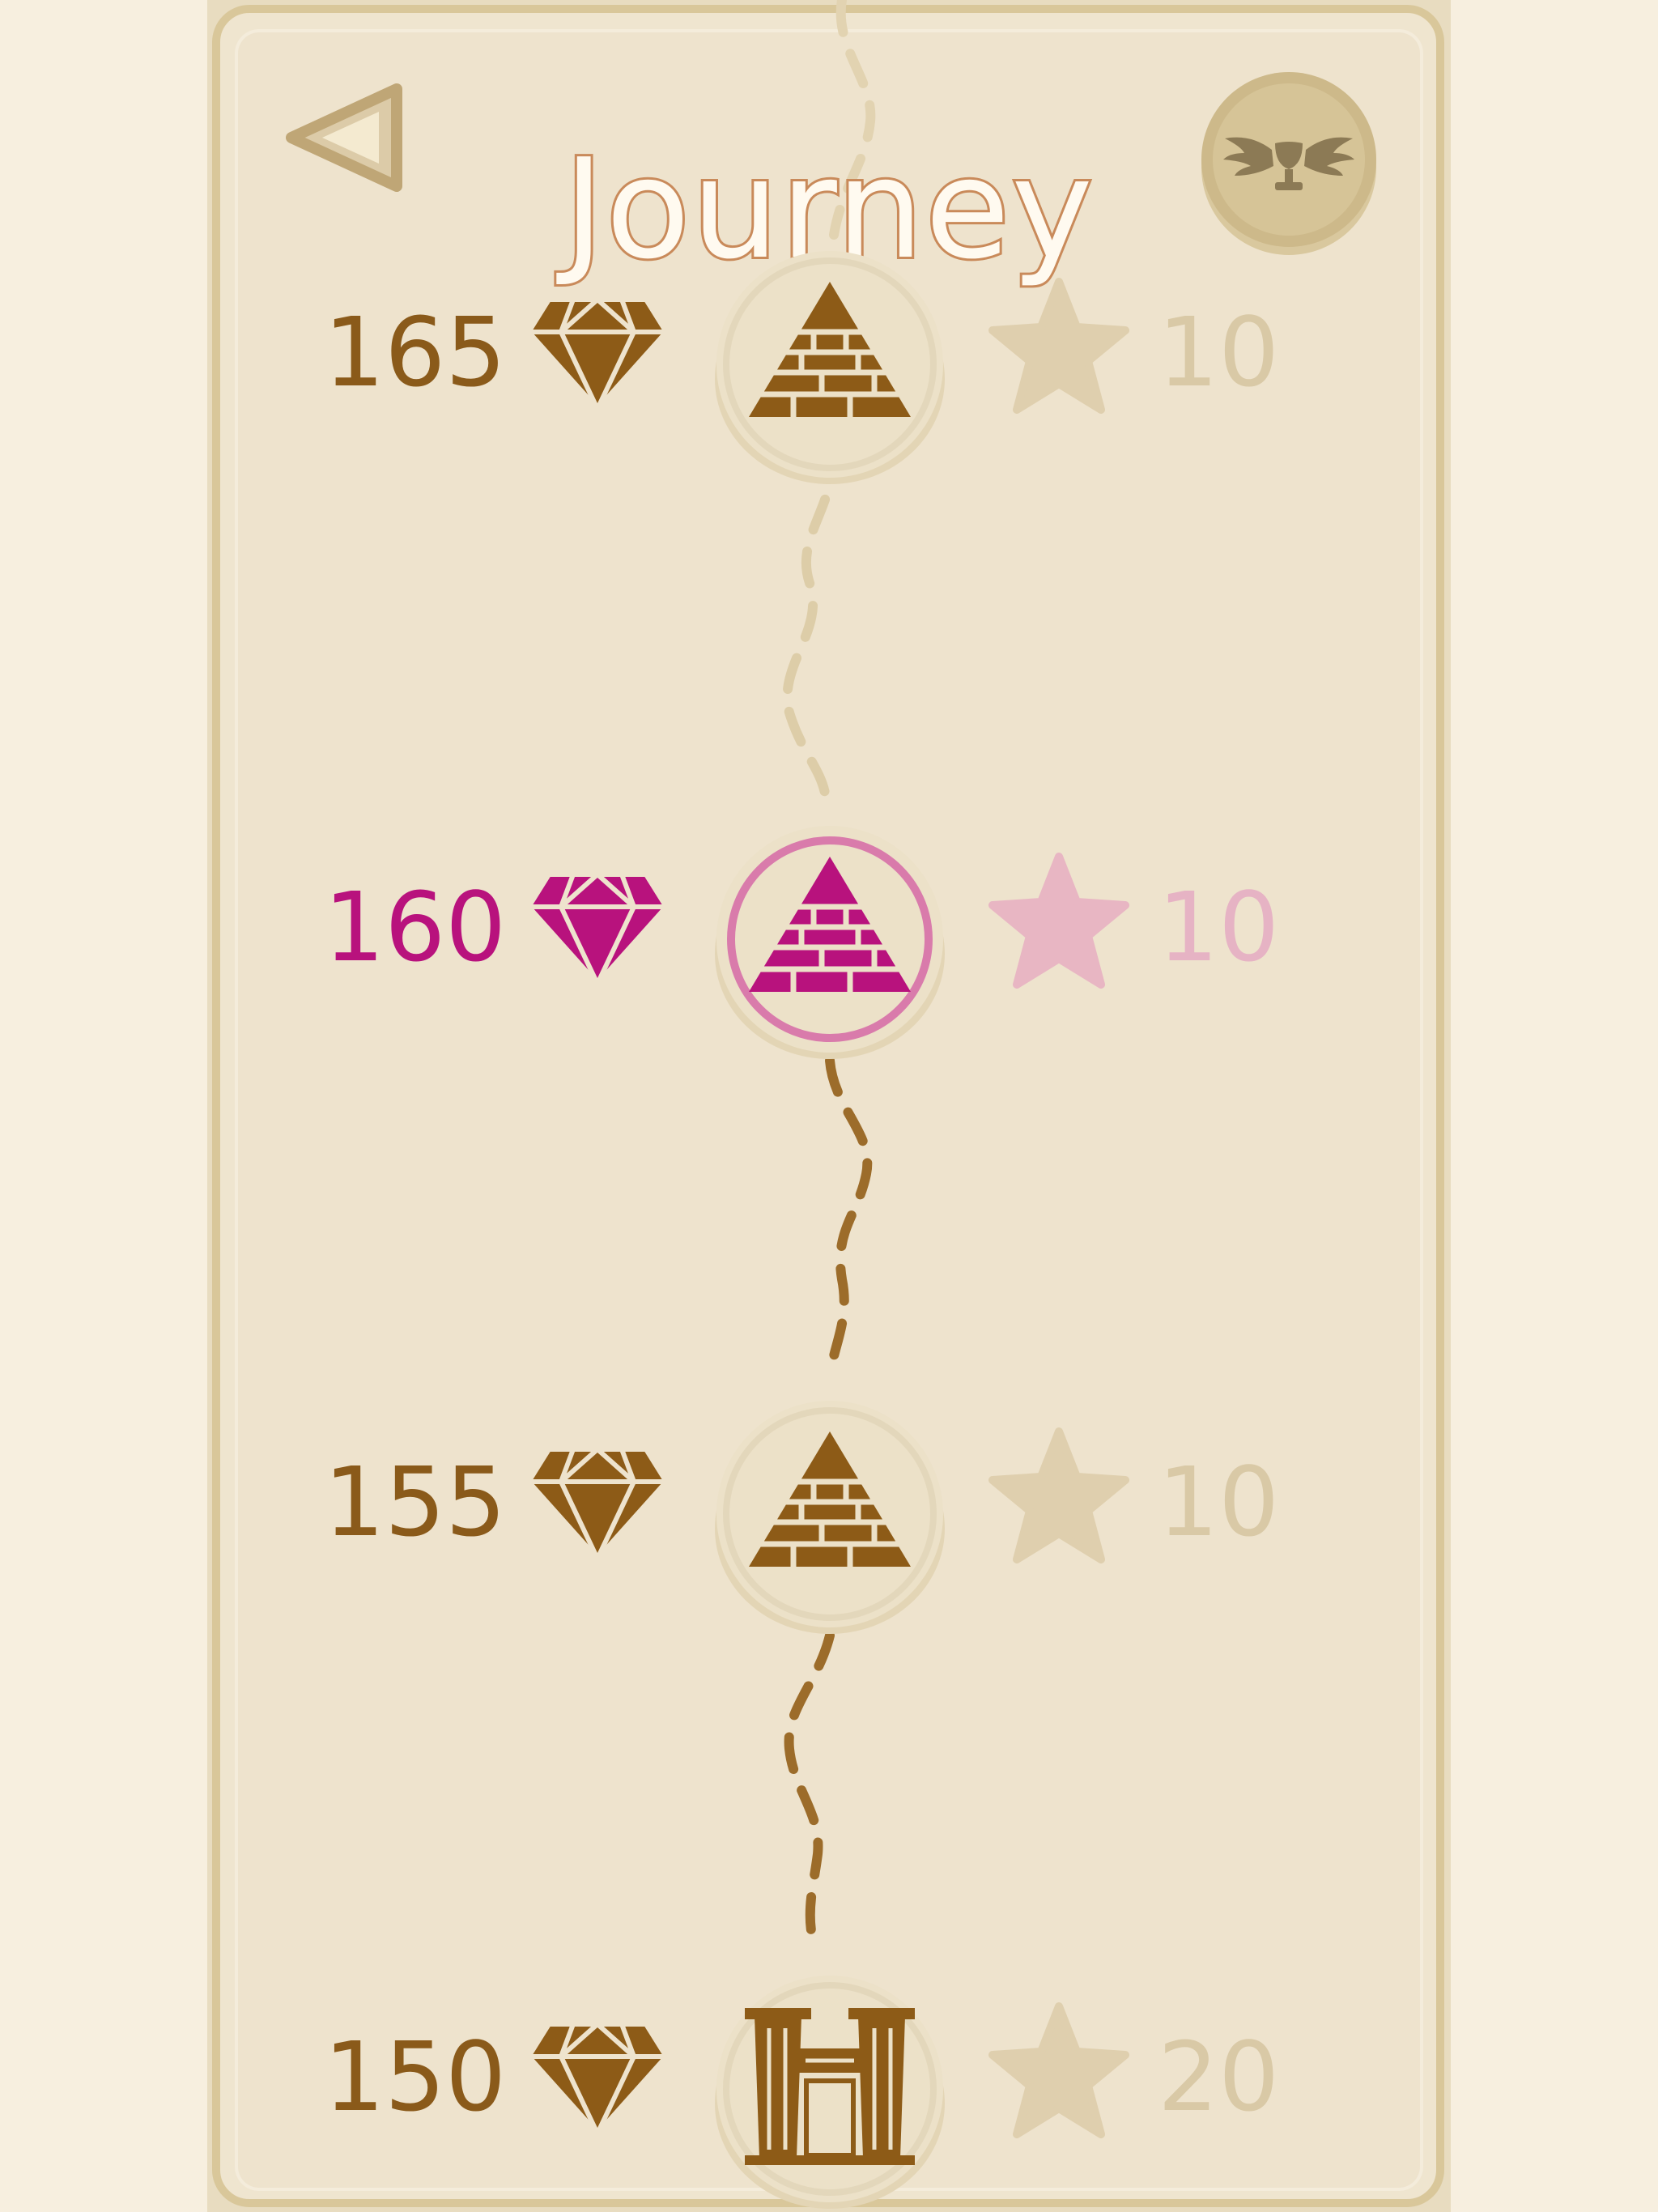 This screenshot has width=1658, height=2212. What do you see at coordinates (415, 352) in the screenshot?
I see `gem-cost: 165` at bounding box center [415, 352].